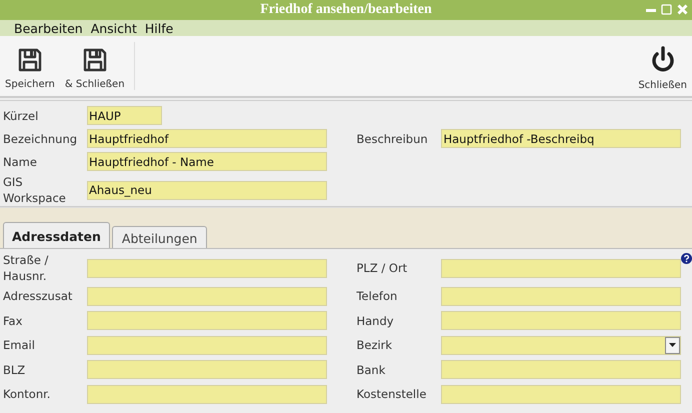 This screenshot has width=692, height=413. Describe the element at coordinates (663, 60) in the screenshot. I see `power-icon` at that location.